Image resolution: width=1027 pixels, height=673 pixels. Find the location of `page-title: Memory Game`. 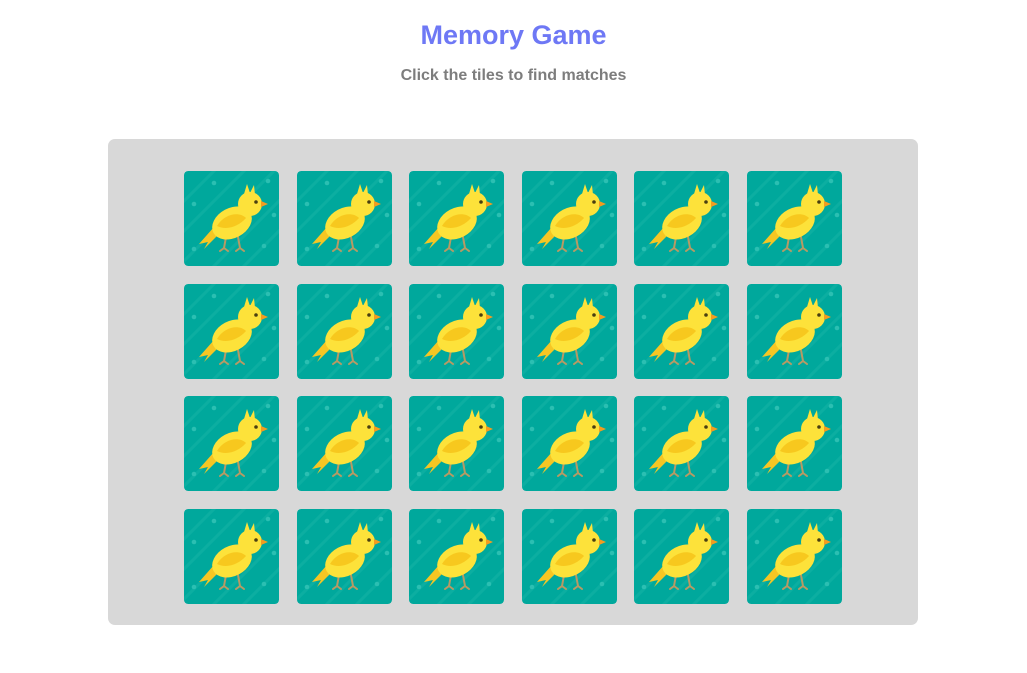

page-title: Memory Game is located at coordinates (513, 35).